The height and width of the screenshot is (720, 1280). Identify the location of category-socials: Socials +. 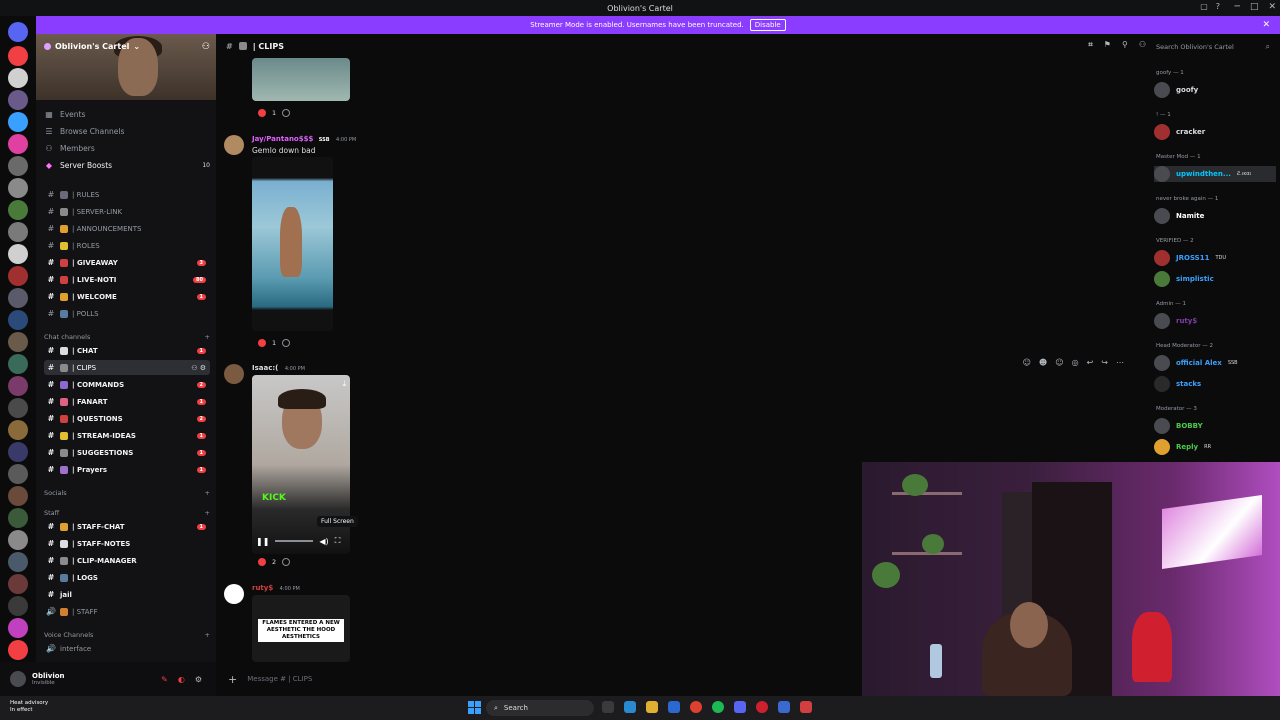
(127, 493).